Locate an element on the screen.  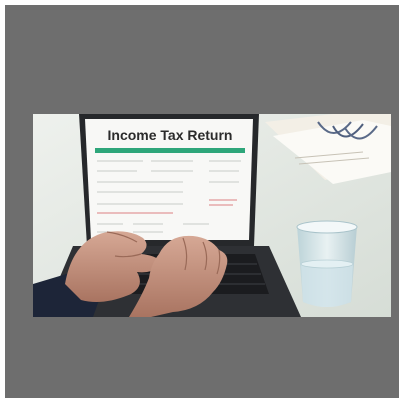
form-header-bar is located at coordinates (170, 150).